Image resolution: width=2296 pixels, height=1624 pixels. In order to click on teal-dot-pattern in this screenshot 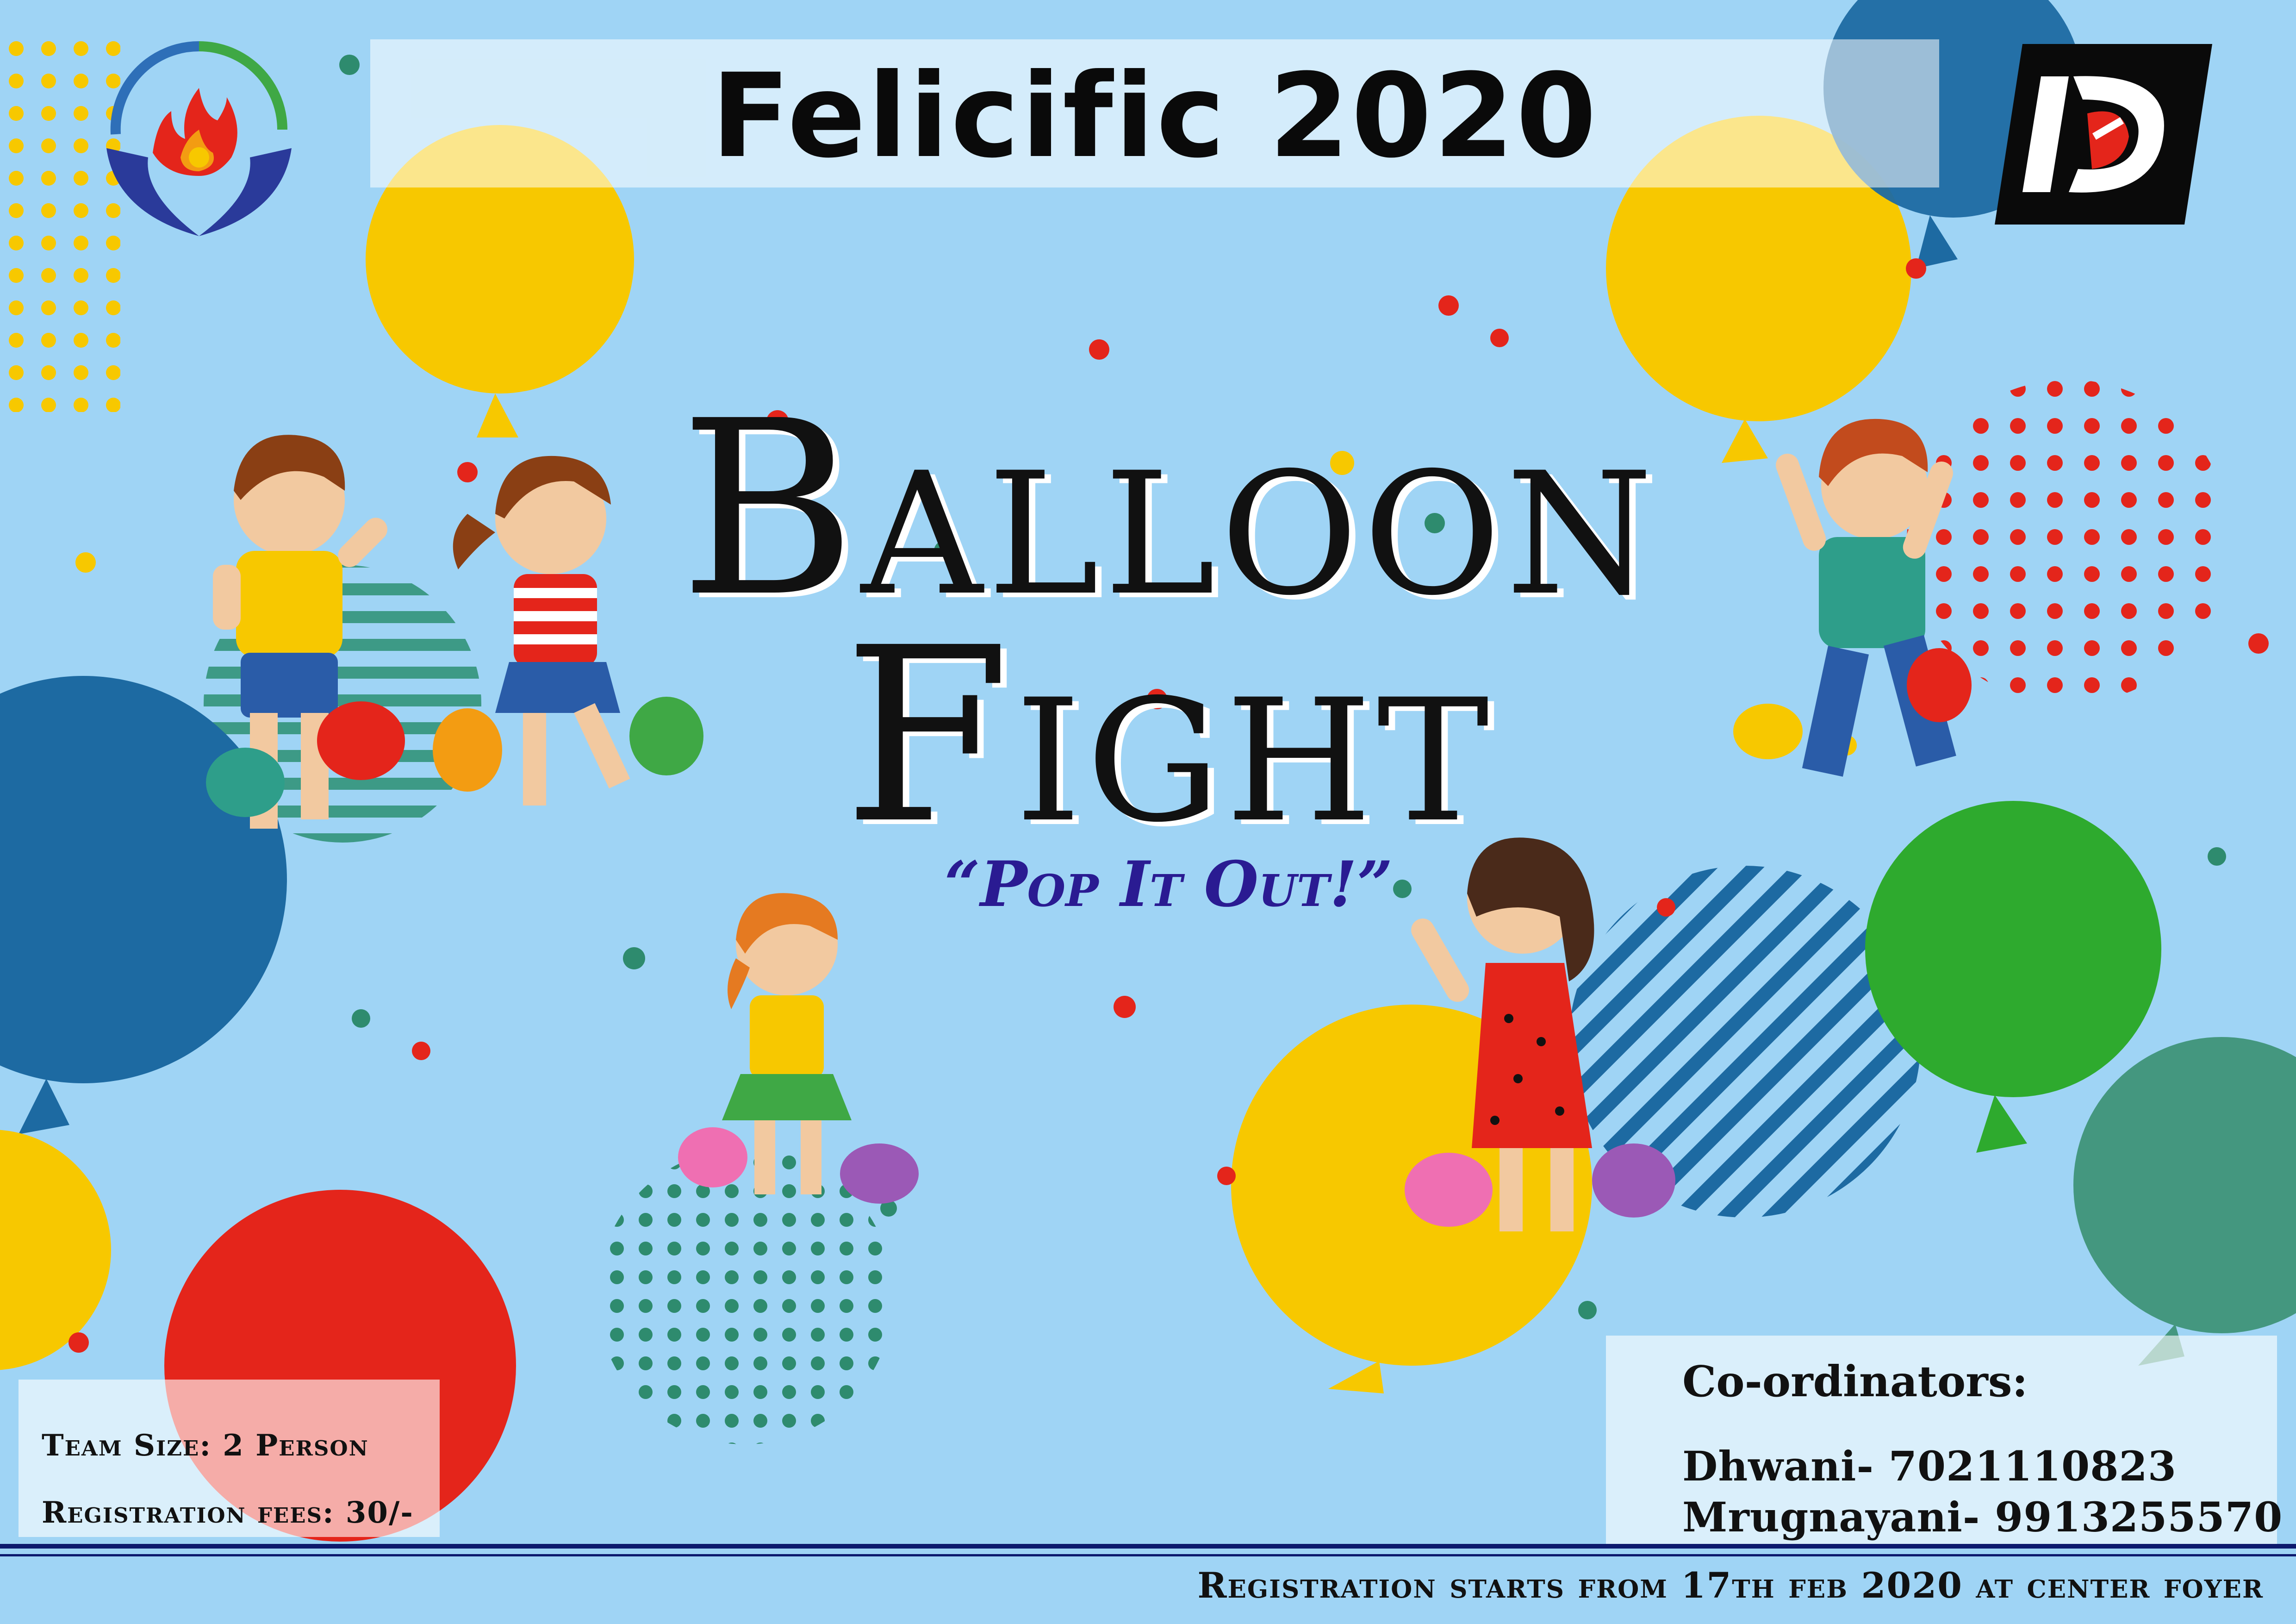, I will do `click(745, 1296)`.